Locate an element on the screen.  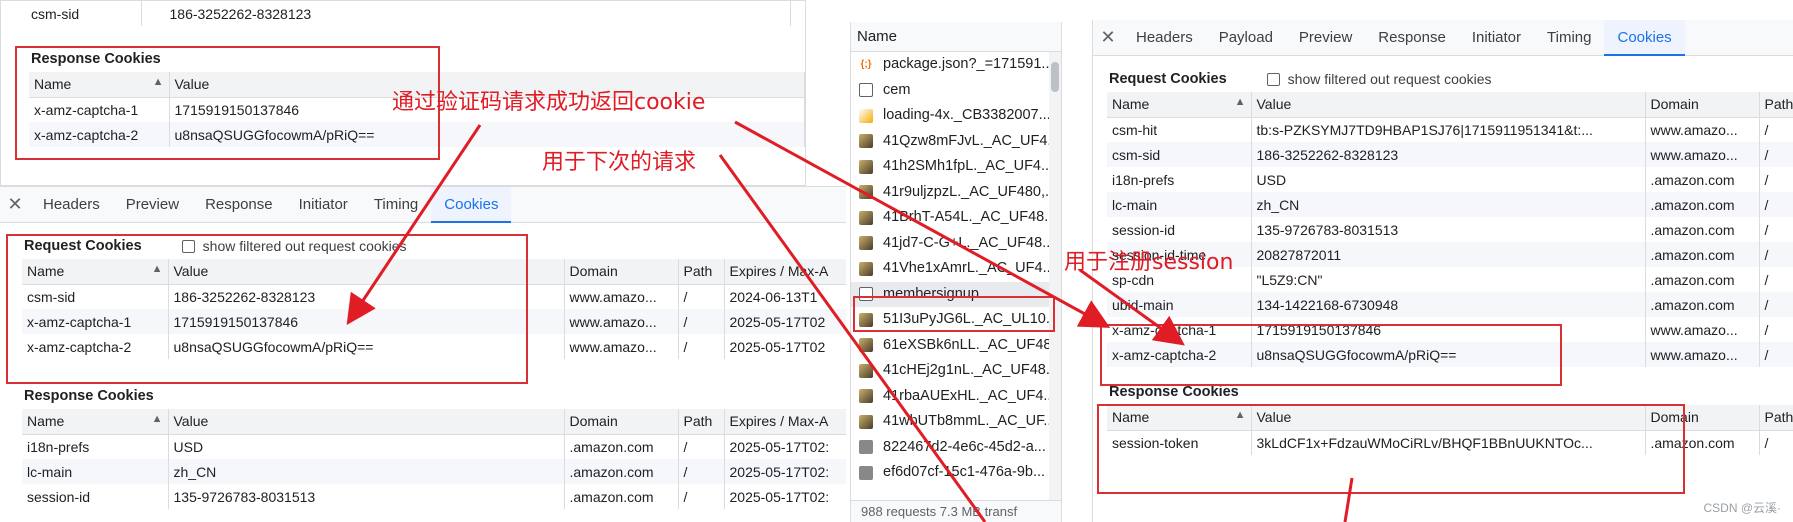
left-response-cookies-title: Response Cookies is located at coordinates (89, 396).